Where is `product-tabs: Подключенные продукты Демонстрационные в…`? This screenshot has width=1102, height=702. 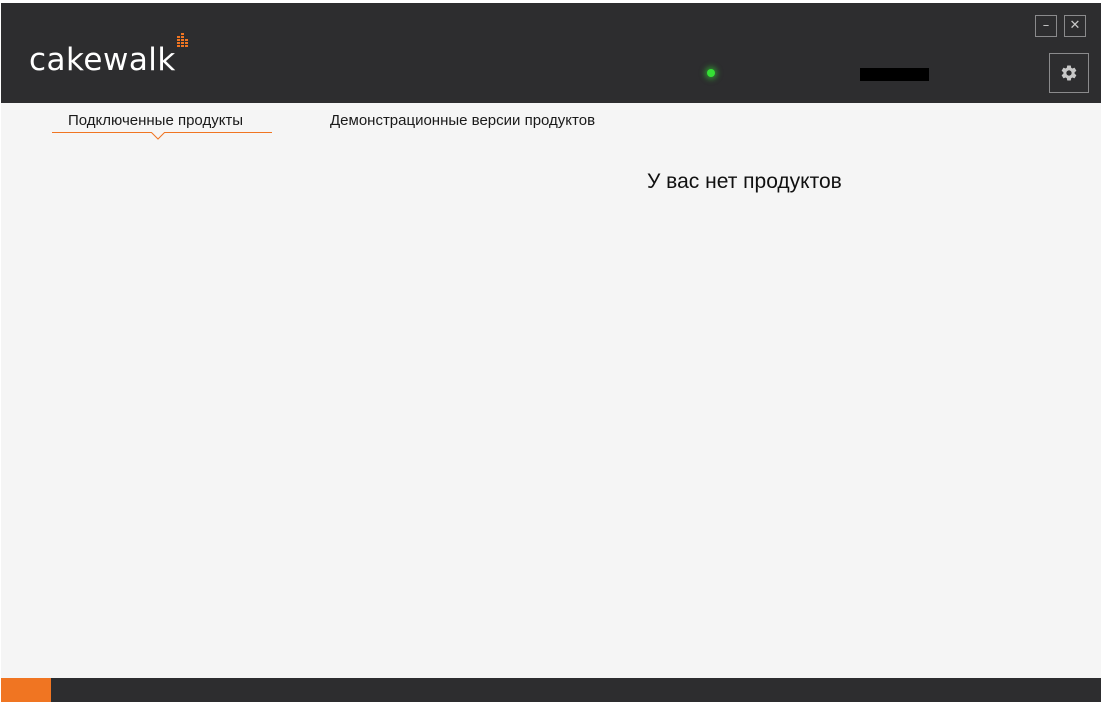
product-tabs: Подключенные продукты Демонстрационные в… is located at coordinates (551, 123).